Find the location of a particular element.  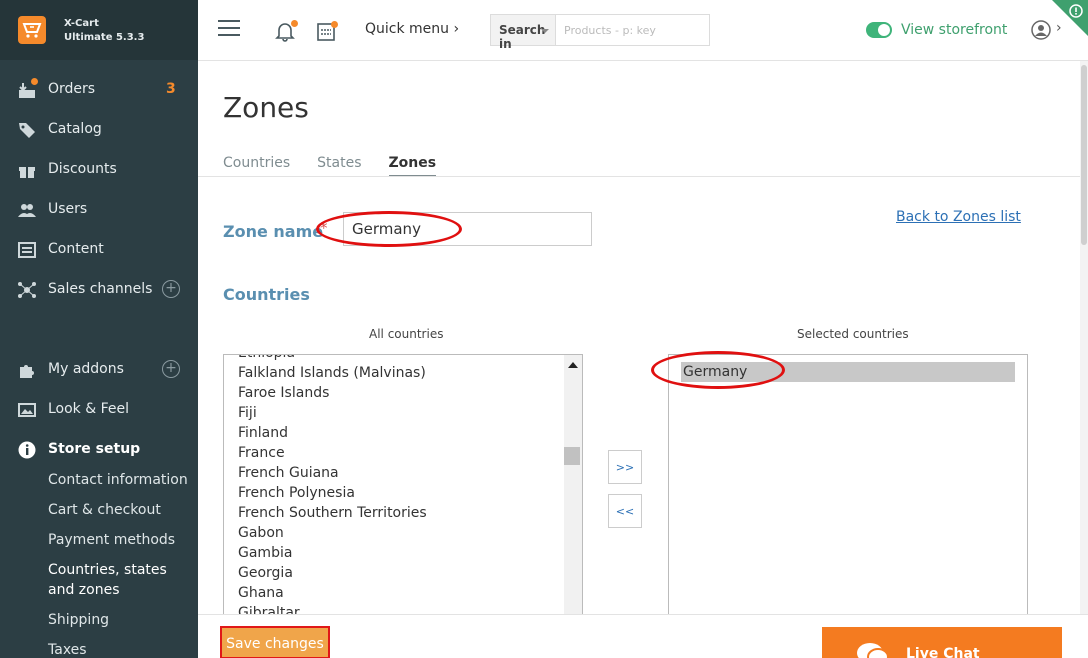

tab-states: States is located at coordinates (339, 166).